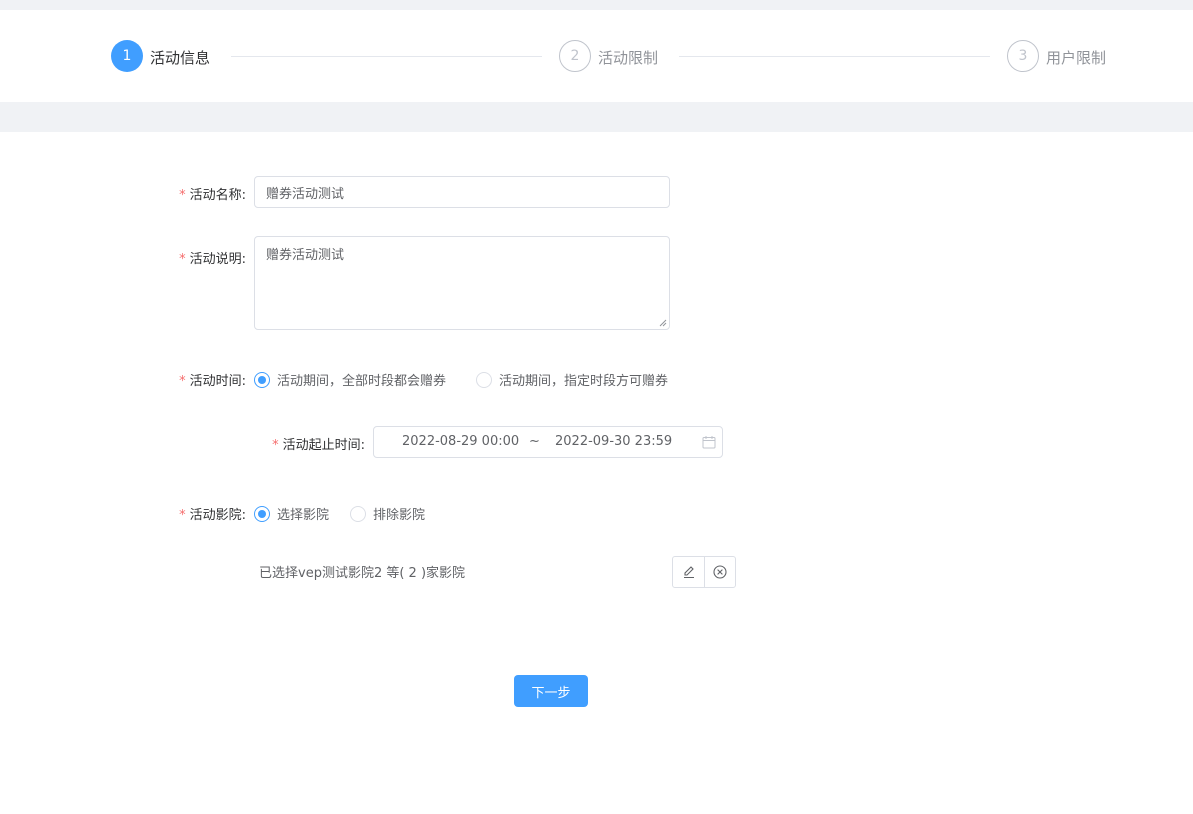 The image size is (1193, 814). What do you see at coordinates (584, 381) in the screenshot?
I see `time-option-specified-label: 活动期间，指定时段方可赠券` at bounding box center [584, 381].